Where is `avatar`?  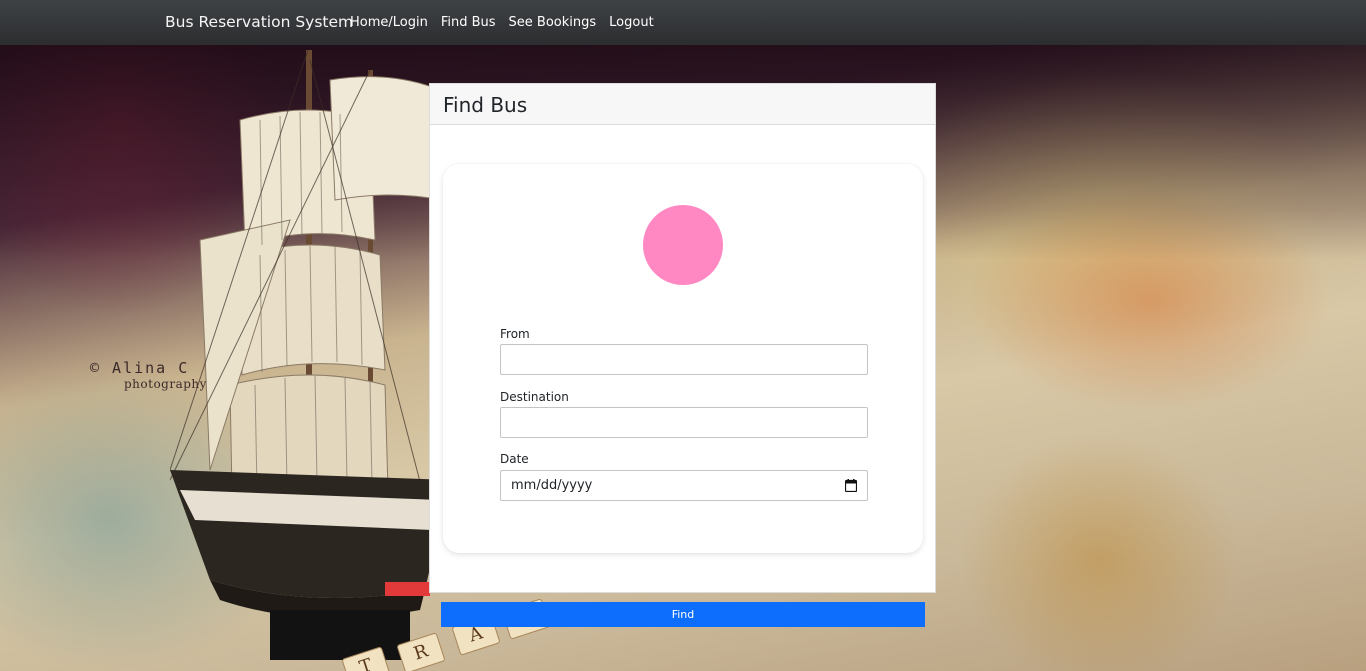
avatar is located at coordinates (683, 245).